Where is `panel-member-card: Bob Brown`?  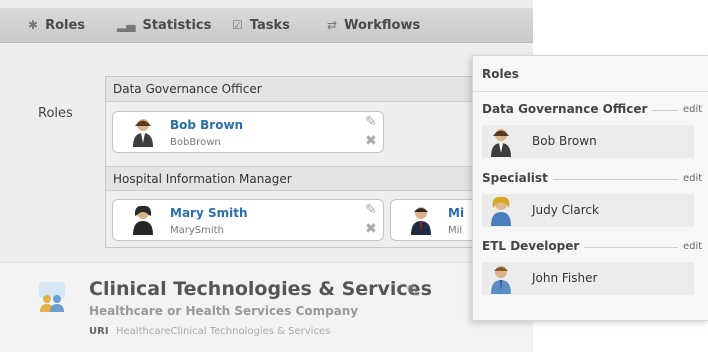
panel-member-card: Bob Brown is located at coordinates (588, 141).